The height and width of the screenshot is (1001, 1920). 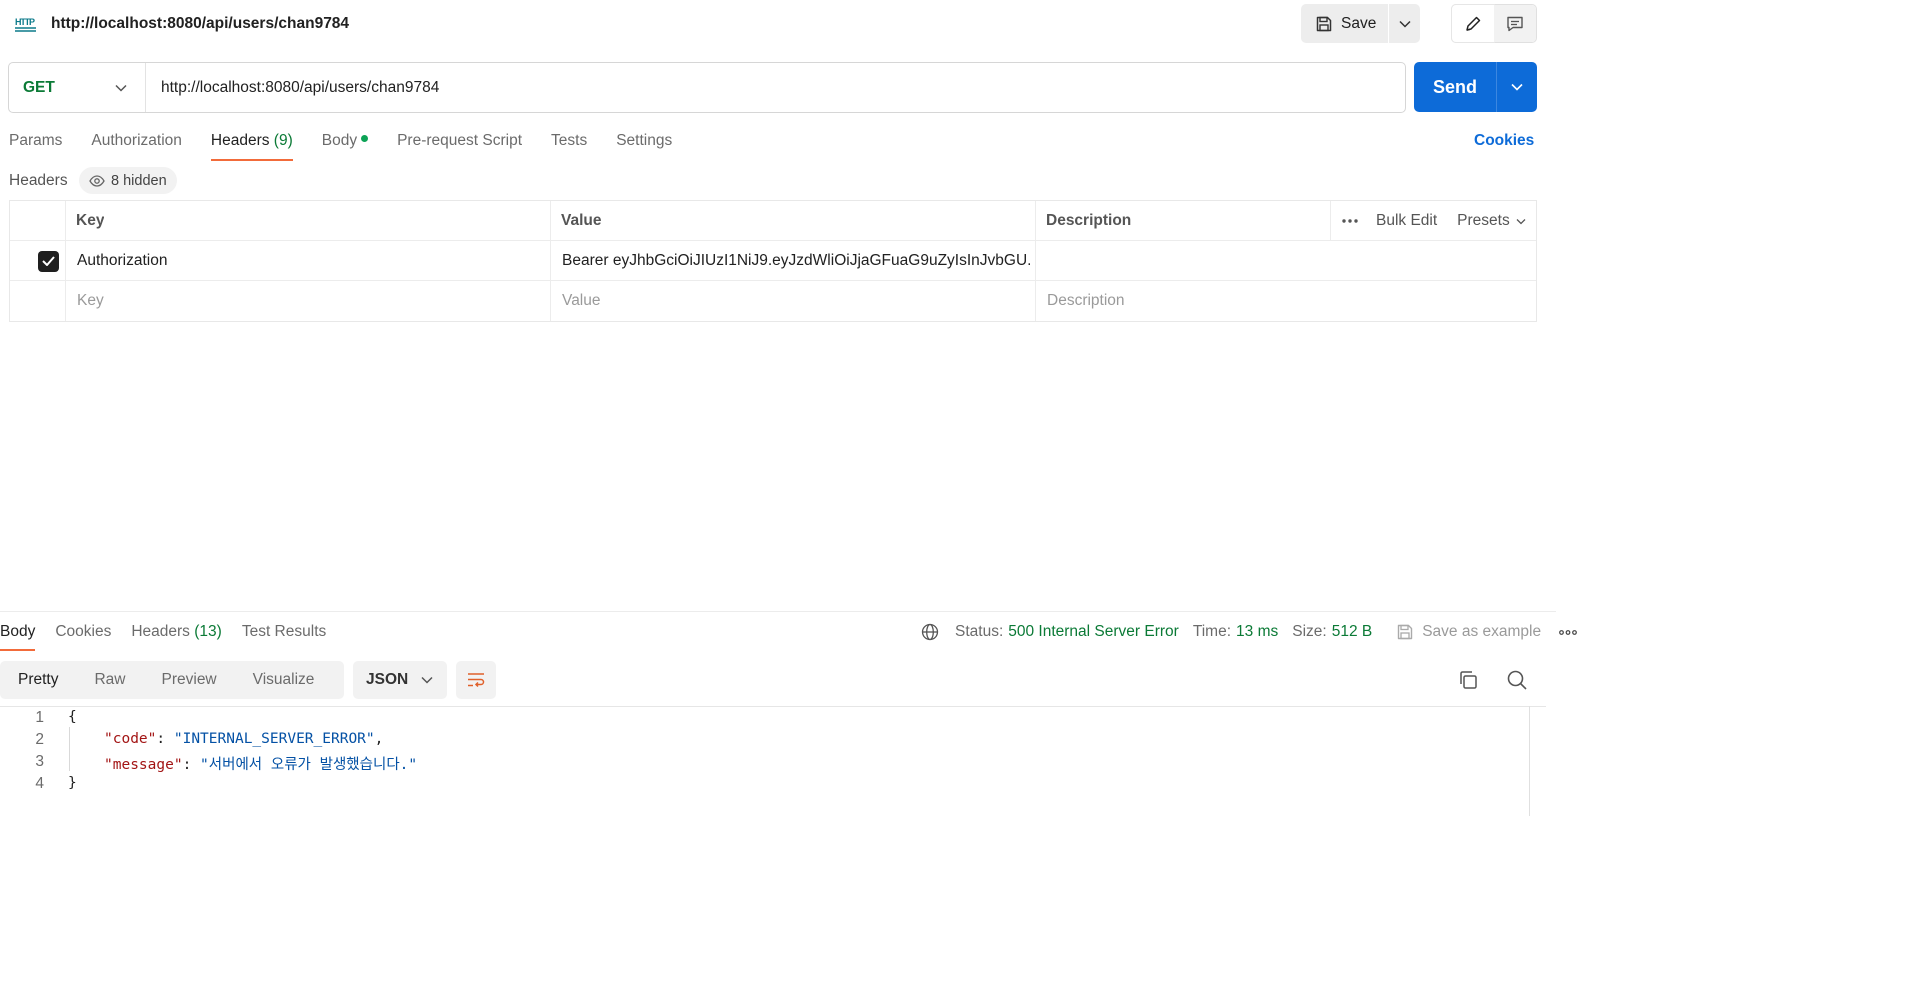 I want to click on tab-headers: Headers (9), so click(x=251, y=145).